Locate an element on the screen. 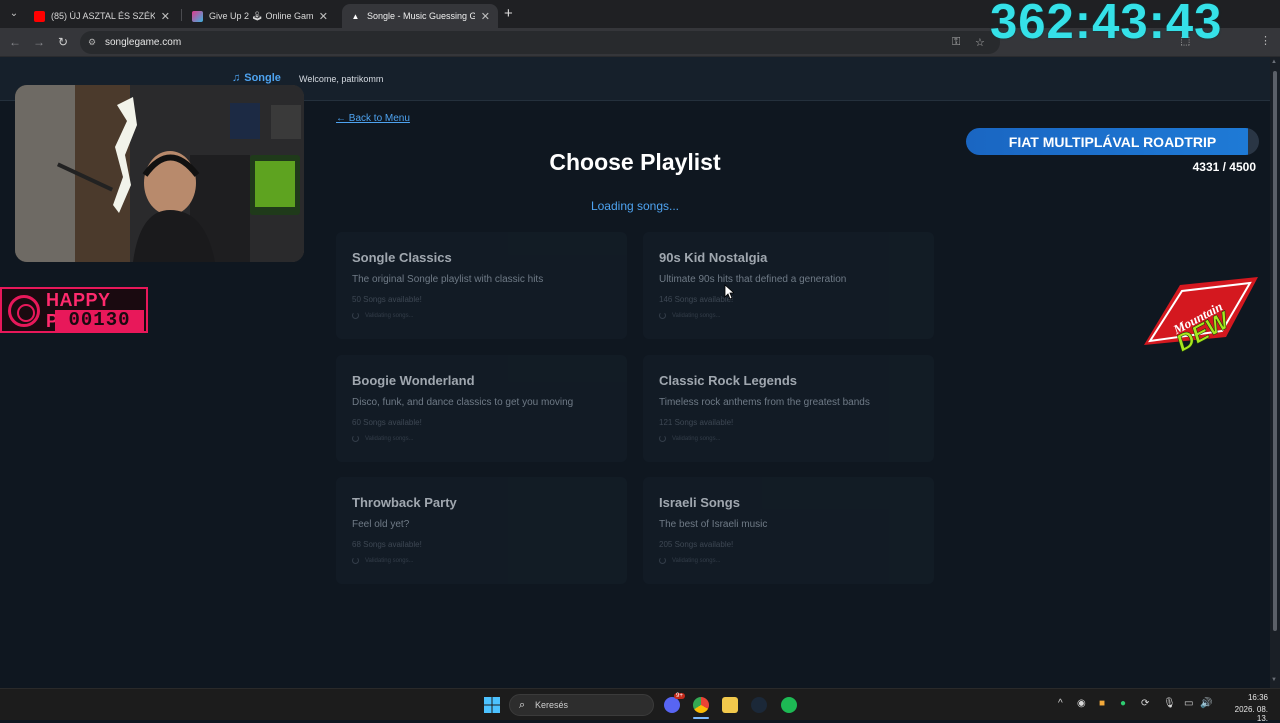 The width and height of the screenshot is (1280, 723). songle-favicon-icon: ▲ is located at coordinates (355, 16).